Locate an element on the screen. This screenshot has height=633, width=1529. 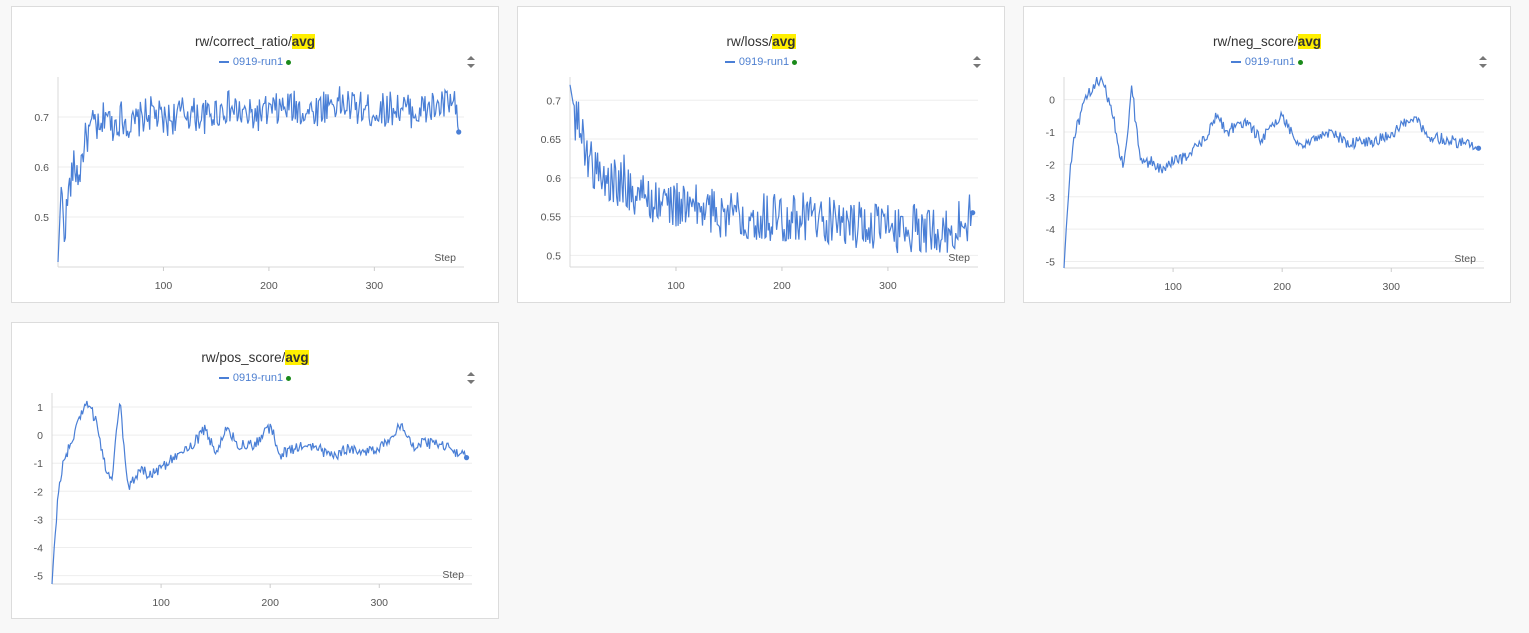
y-tick-label: 0.65 is located at coordinates (551, 140).